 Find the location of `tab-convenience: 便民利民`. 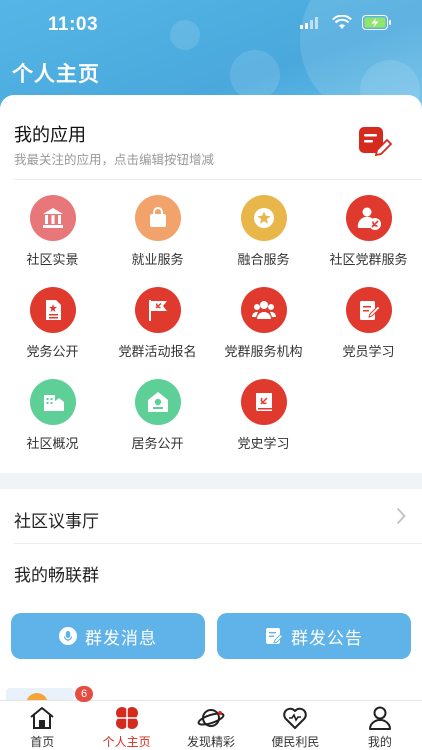

tab-convenience: 便民利民 is located at coordinates (295, 725).